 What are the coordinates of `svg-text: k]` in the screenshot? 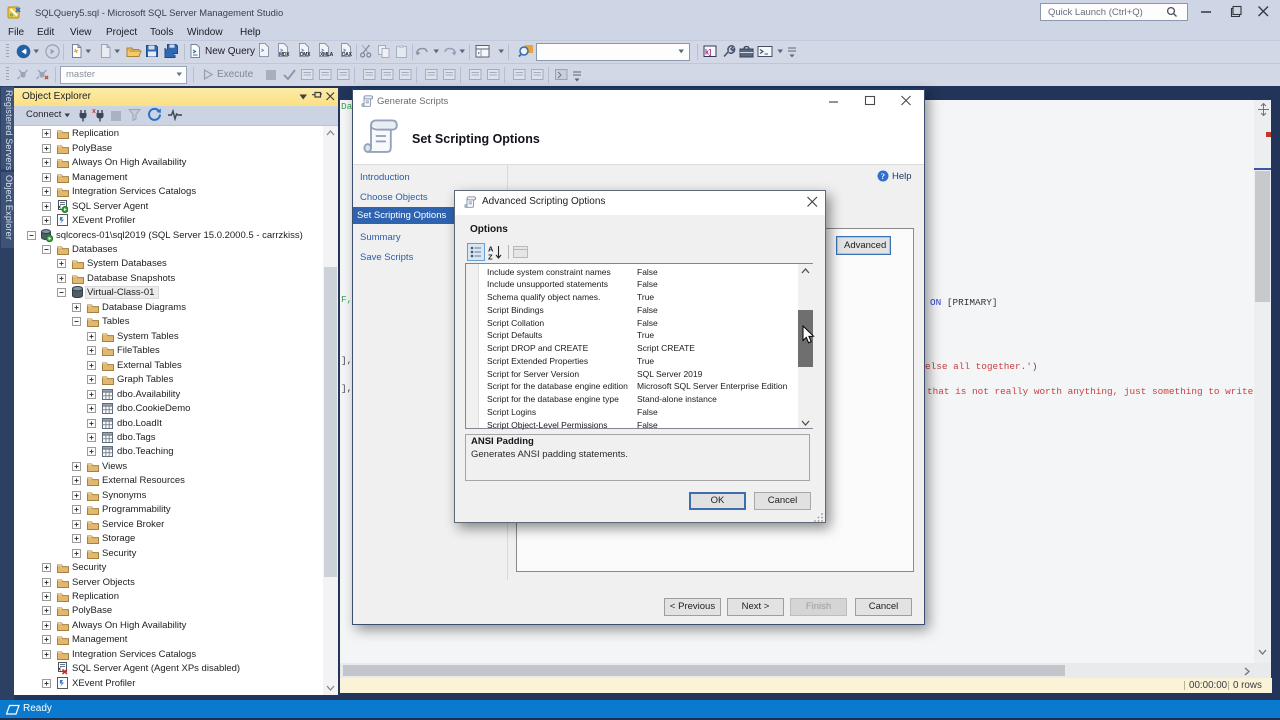 It's located at (708, 53).